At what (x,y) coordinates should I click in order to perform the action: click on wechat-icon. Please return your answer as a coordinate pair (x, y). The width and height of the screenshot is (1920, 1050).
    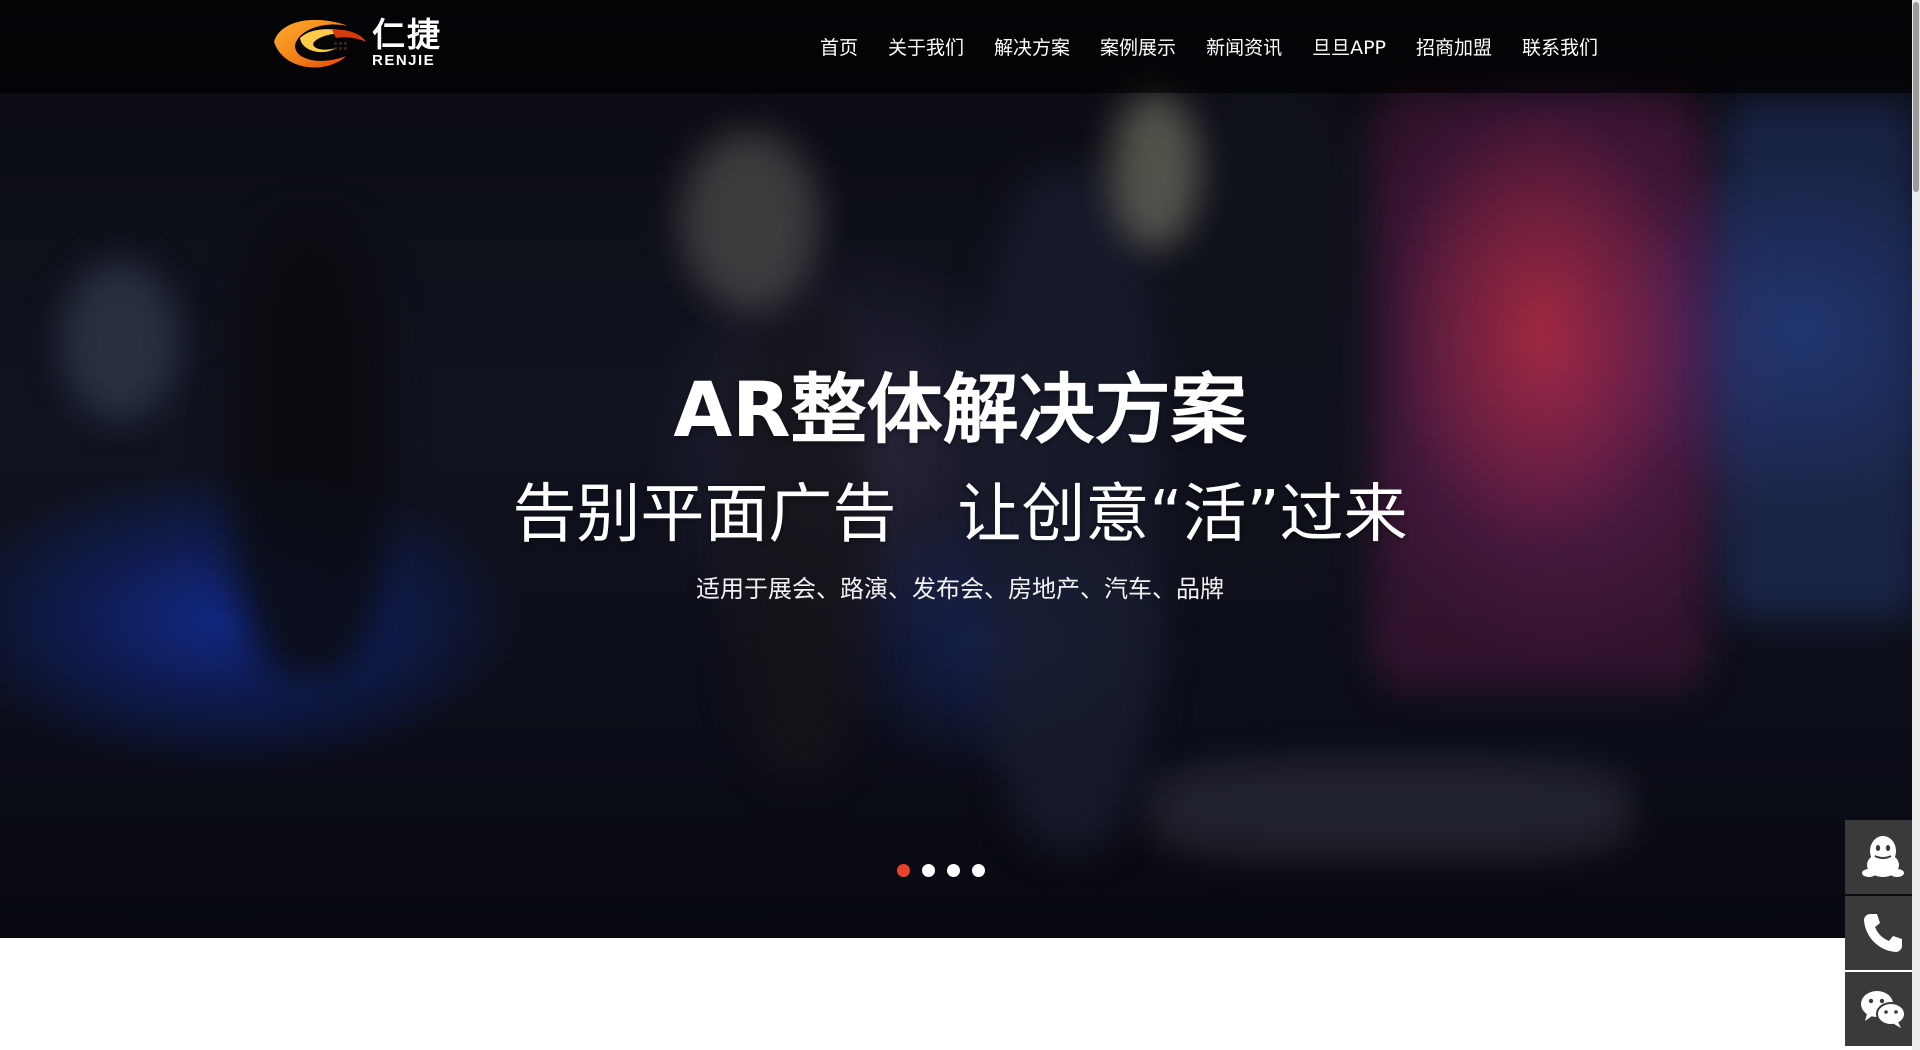
    Looking at the image, I should click on (1883, 1009).